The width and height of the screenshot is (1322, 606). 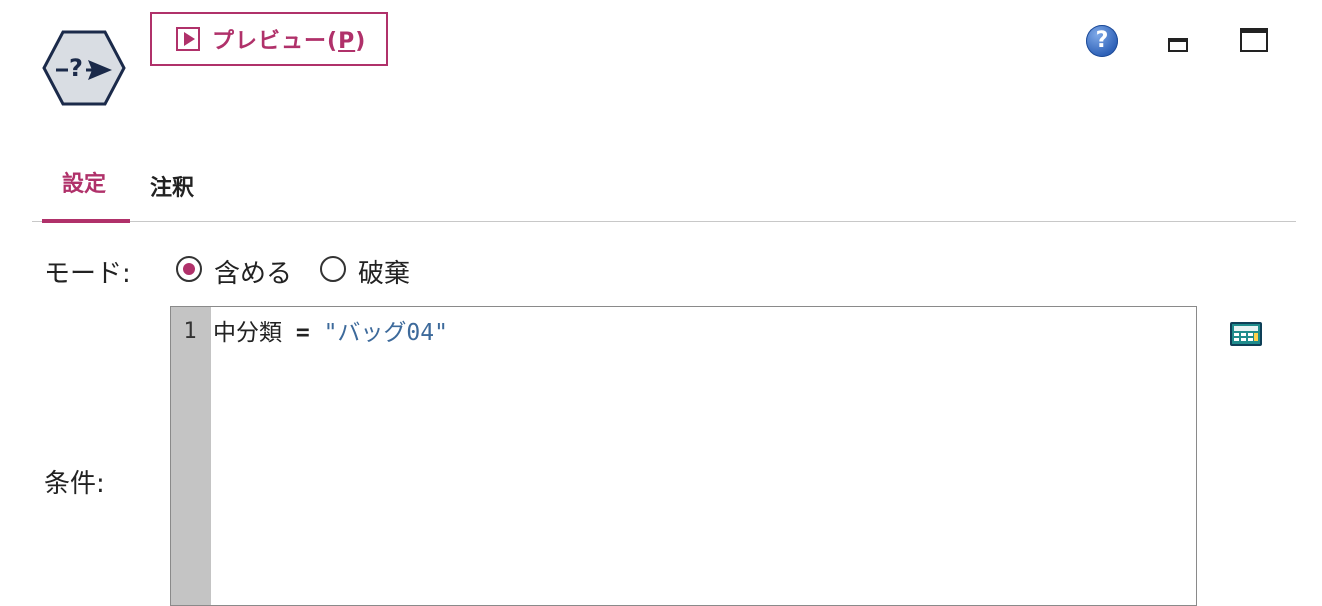 What do you see at coordinates (1178, 45) in the screenshot?
I see `minimize-icon` at bounding box center [1178, 45].